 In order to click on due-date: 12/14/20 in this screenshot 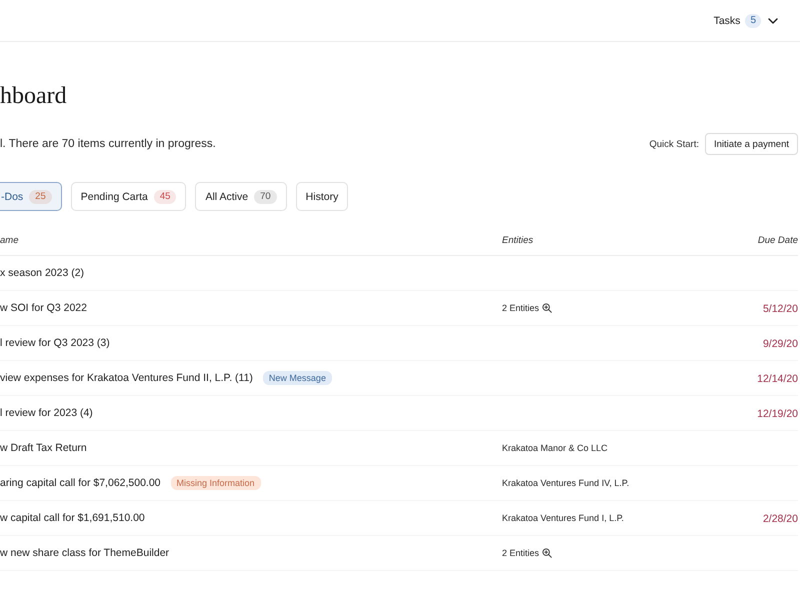, I will do `click(777, 379)`.